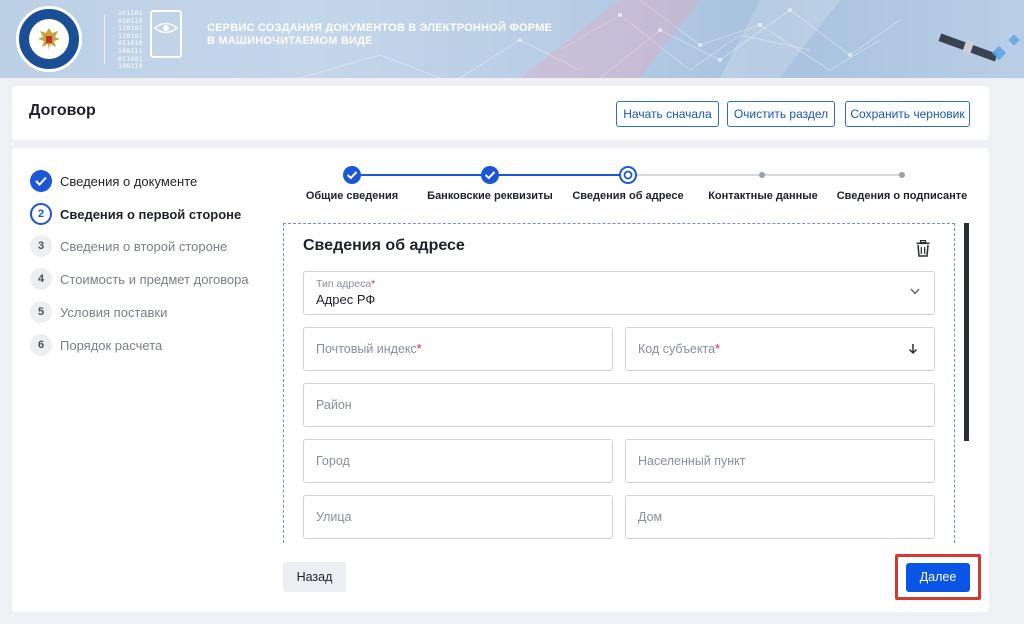 The width and height of the screenshot is (1024, 624). I want to click on stepper-label-signatory: Сведения о подписанте, so click(902, 196).